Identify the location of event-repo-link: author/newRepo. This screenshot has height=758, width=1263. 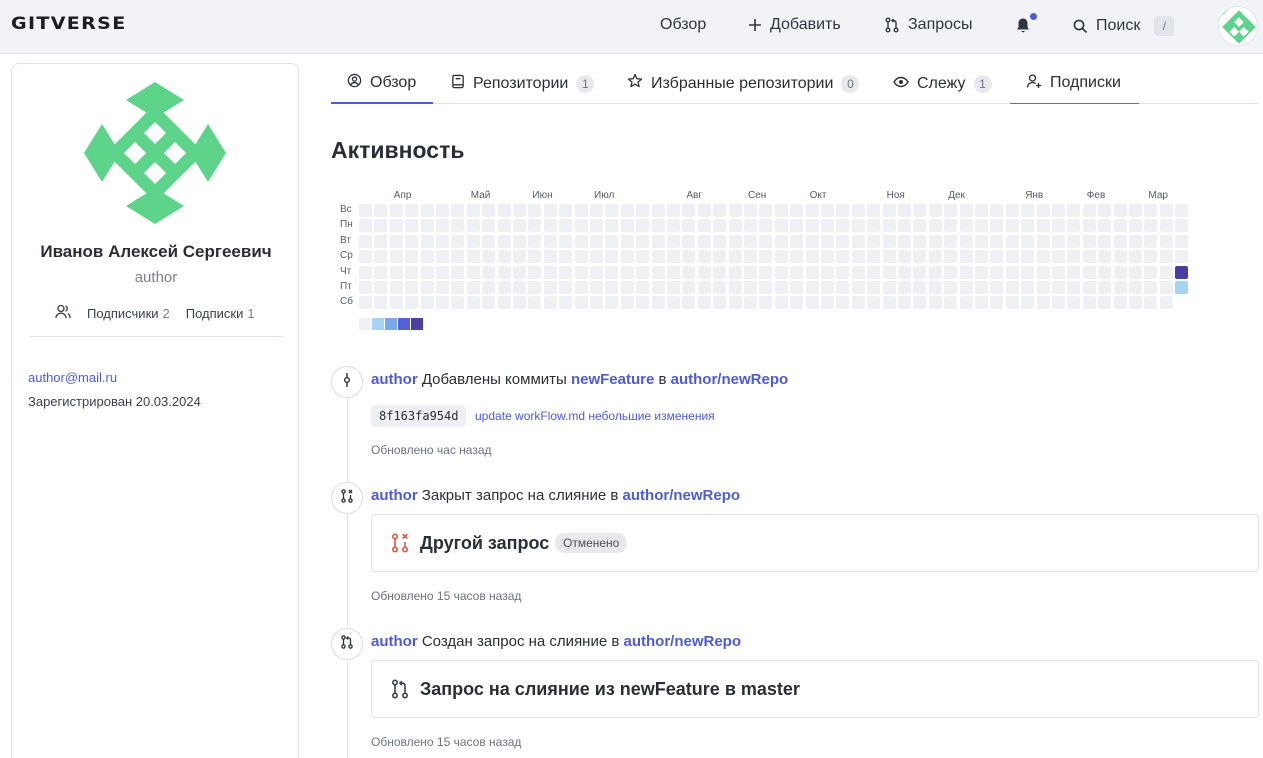
(730, 379).